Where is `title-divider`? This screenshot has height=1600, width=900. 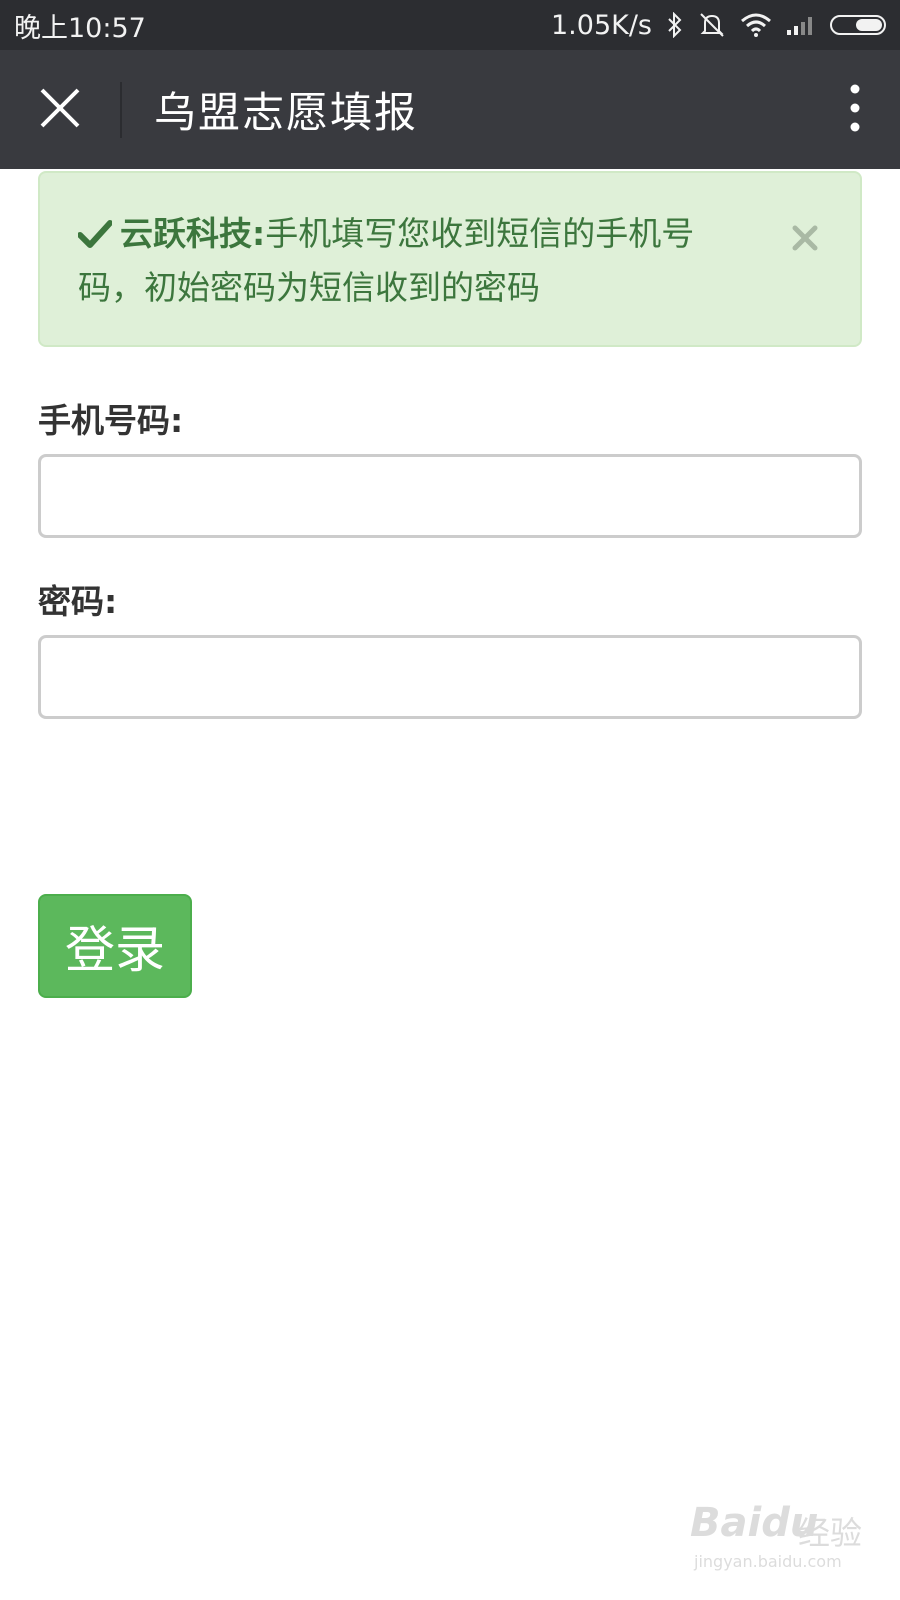
title-divider is located at coordinates (121, 109).